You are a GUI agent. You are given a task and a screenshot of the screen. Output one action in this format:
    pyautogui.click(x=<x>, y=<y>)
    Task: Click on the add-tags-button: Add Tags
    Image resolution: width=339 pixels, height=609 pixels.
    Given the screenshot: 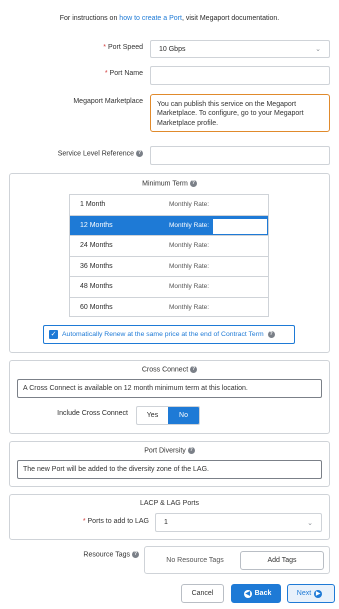 What is the action you would take?
    pyautogui.click(x=282, y=560)
    